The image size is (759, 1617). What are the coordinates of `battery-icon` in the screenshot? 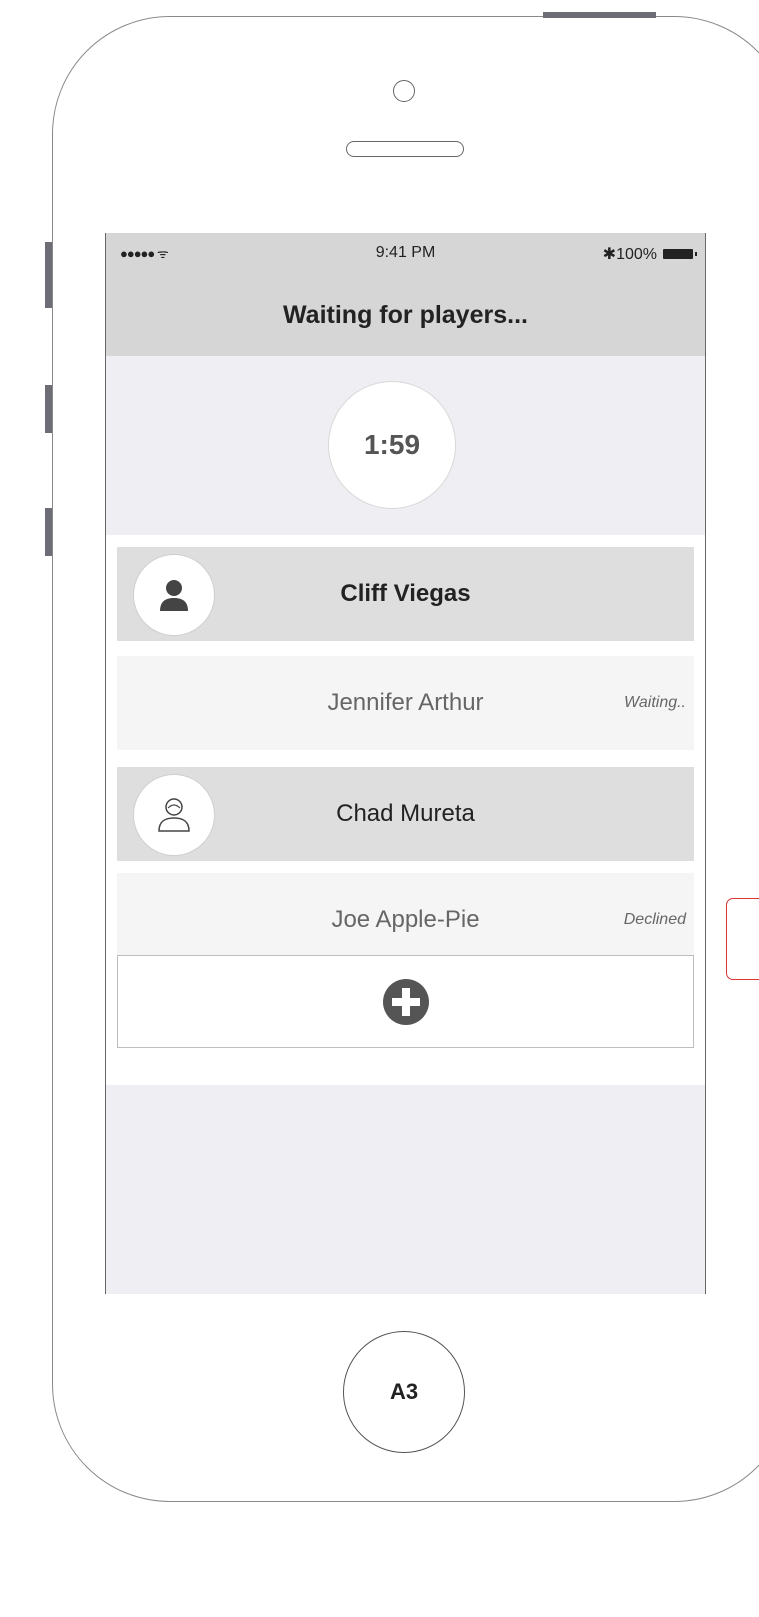 It's located at (680, 254).